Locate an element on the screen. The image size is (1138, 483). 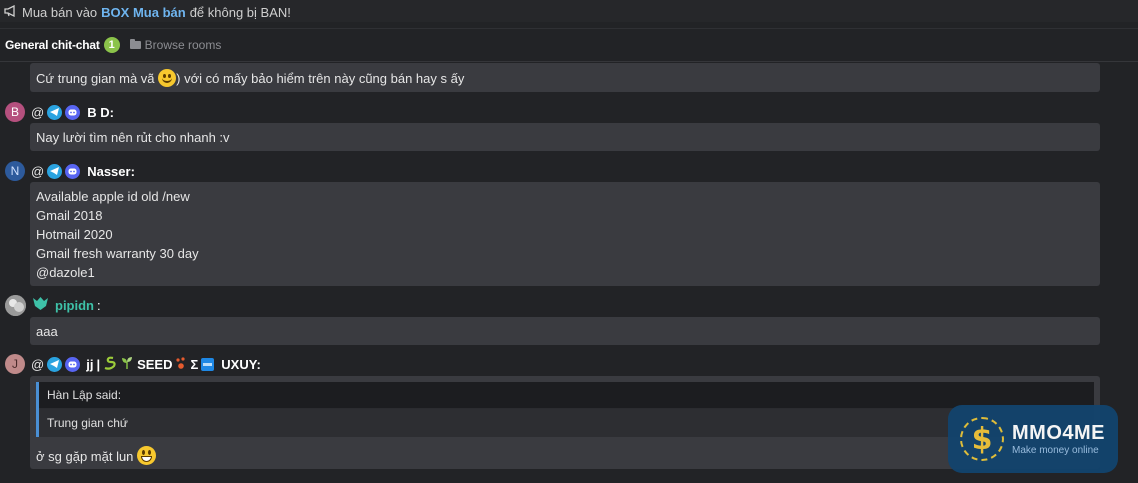
username-part: Σ is located at coordinates (194, 364).